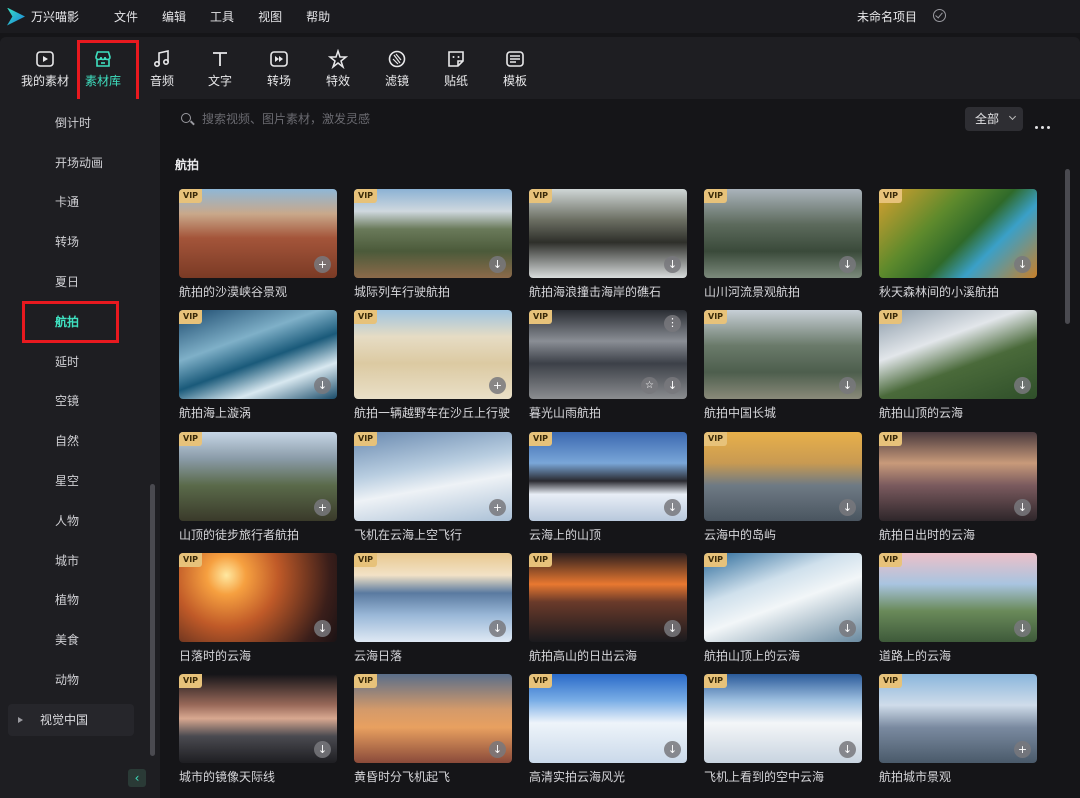  I want to click on asset-card: VIP ↓ 航拍海浪撞击海岸的礁石, so click(608, 244).